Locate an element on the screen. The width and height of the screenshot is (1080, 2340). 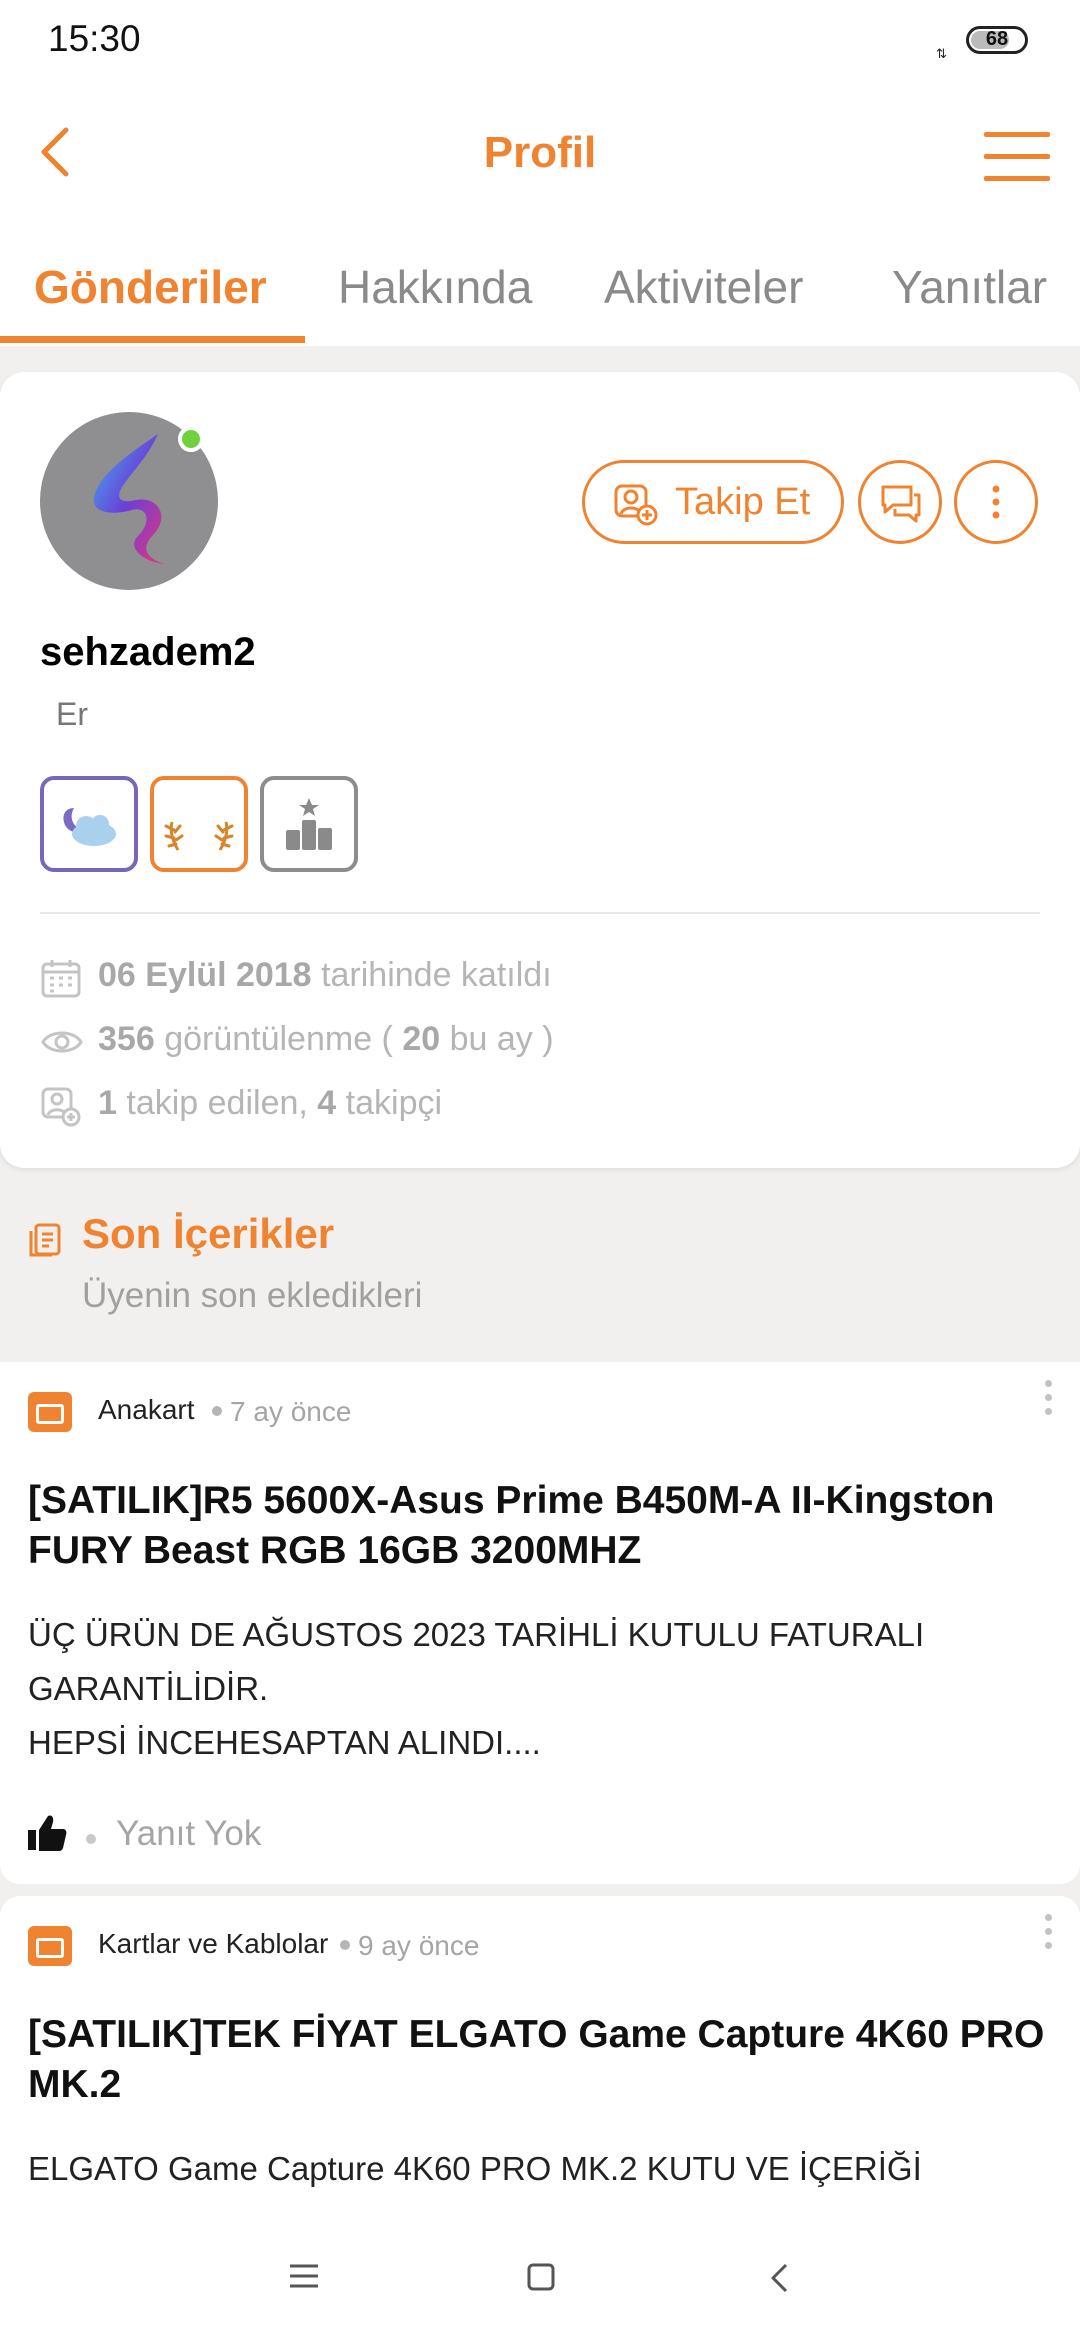
join-date: 06 Eylül 2018 is located at coordinates (205, 975).